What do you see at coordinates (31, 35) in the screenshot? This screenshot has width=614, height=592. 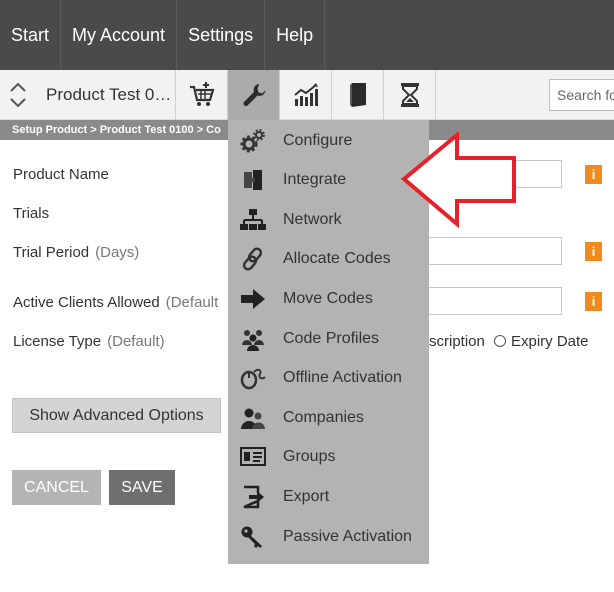 I see `nav-start: Start` at bounding box center [31, 35].